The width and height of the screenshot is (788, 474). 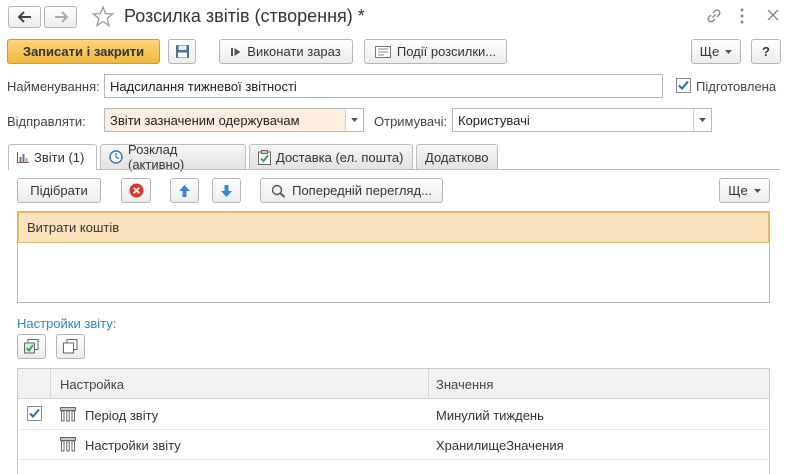 I want to click on setting-name: Період звіту, so click(x=122, y=415).